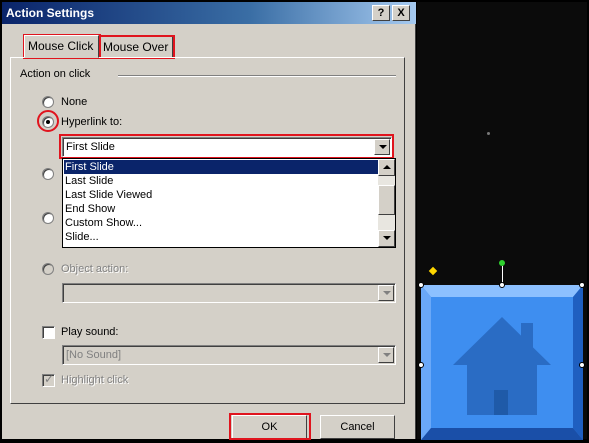 Image resolution: width=589 pixels, height=443 pixels. What do you see at coordinates (357, 427) in the screenshot?
I see `cancel-button: Cancel` at bounding box center [357, 427].